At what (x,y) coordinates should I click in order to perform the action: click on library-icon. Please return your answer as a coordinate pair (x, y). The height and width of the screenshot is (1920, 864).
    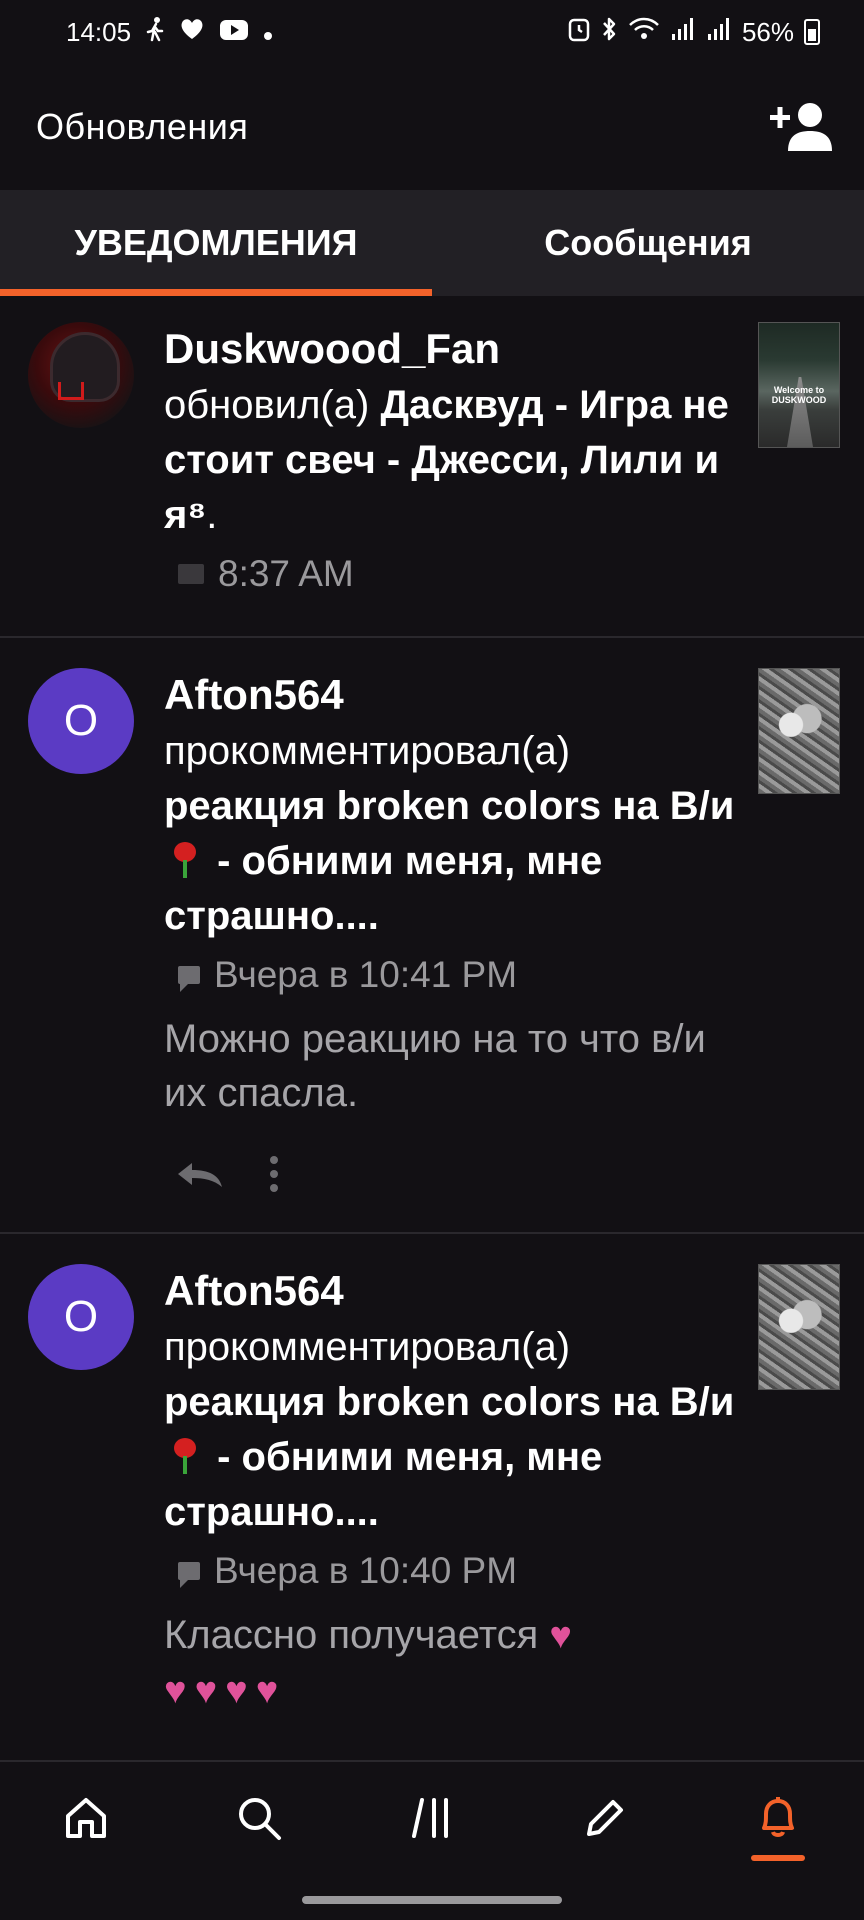
    Looking at the image, I should click on (432, 1820).